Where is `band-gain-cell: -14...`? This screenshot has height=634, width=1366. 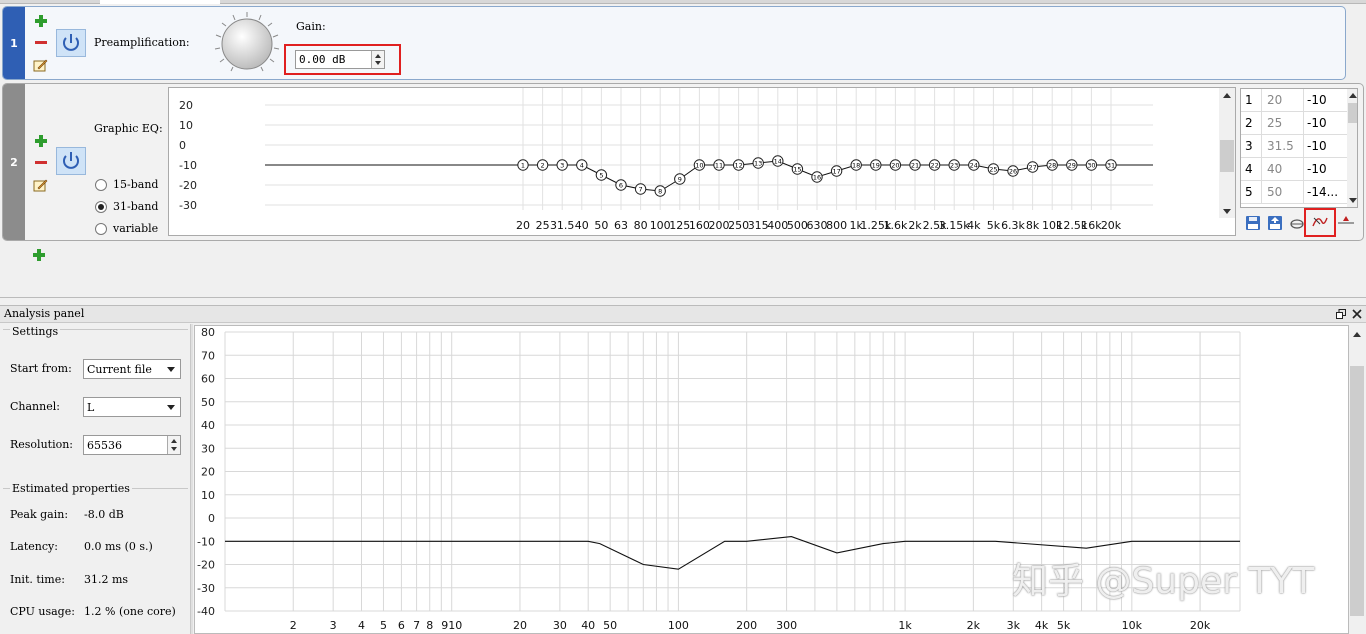 band-gain-cell: -14... is located at coordinates (1325, 192).